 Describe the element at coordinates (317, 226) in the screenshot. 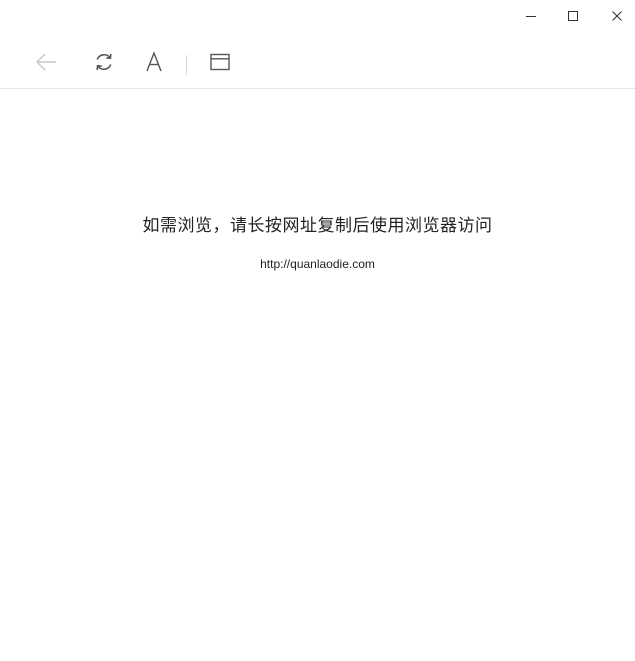

I see `copy-url-instruction: 如需浏览，请长按网址复制后使用浏览器访问` at that location.